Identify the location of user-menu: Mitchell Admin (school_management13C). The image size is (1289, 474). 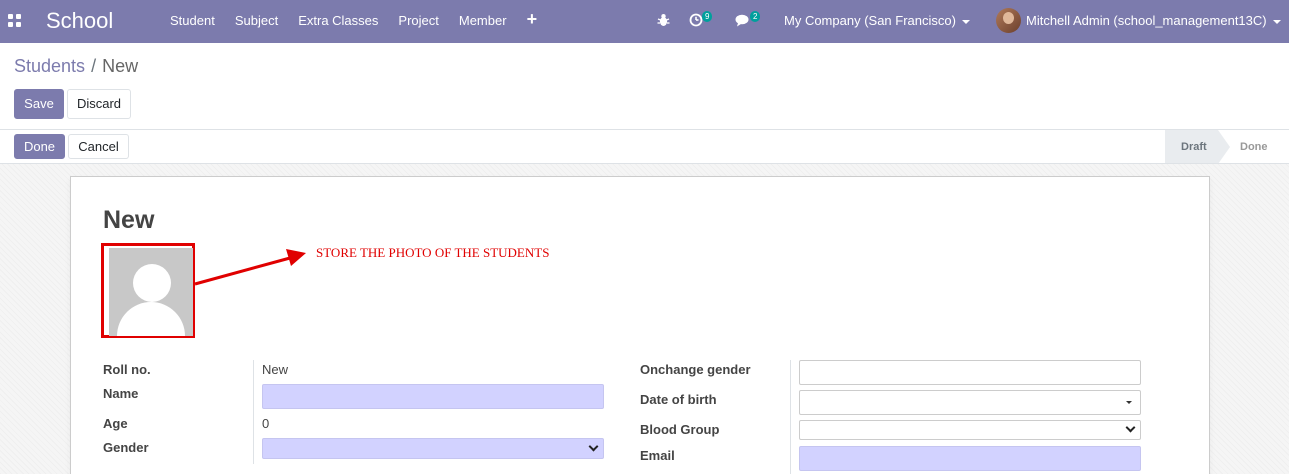
(1153, 21).